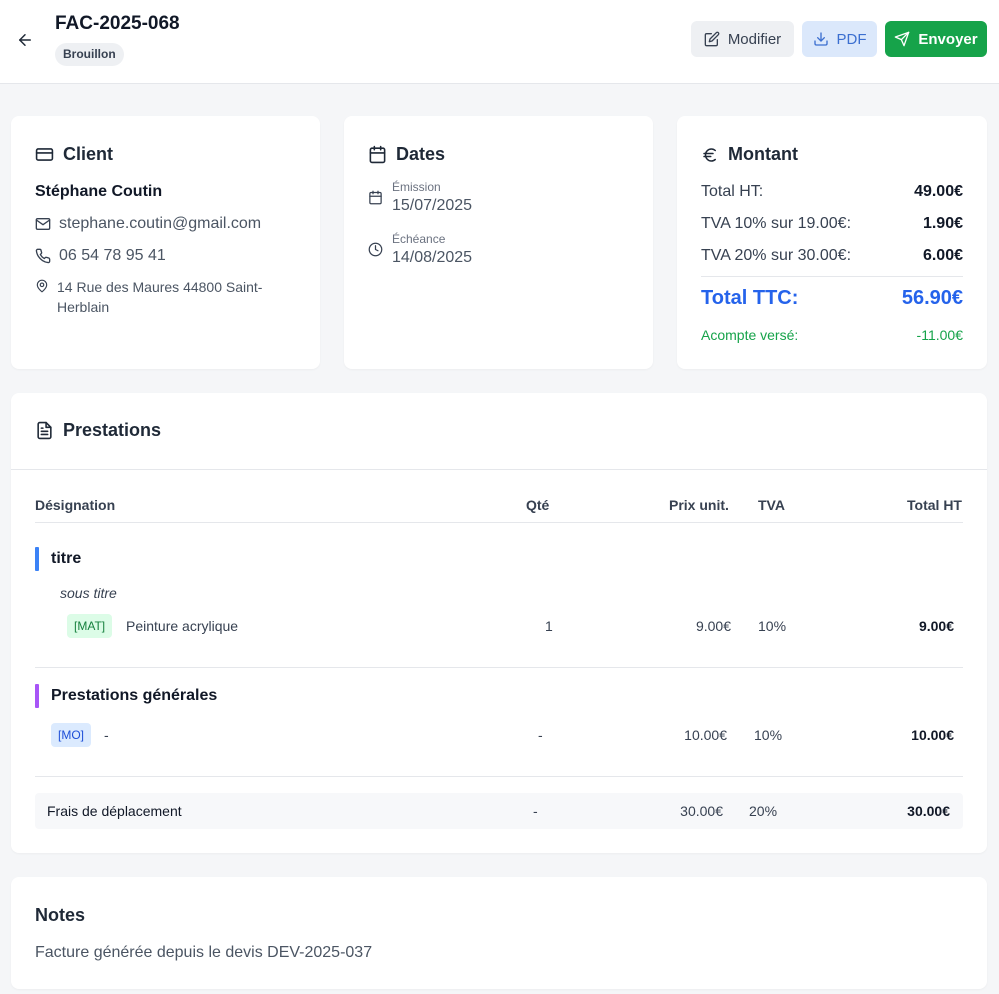  What do you see at coordinates (421, 154) in the screenshot?
I see `dates-heading: Dates` at bounding box center [421, 154].